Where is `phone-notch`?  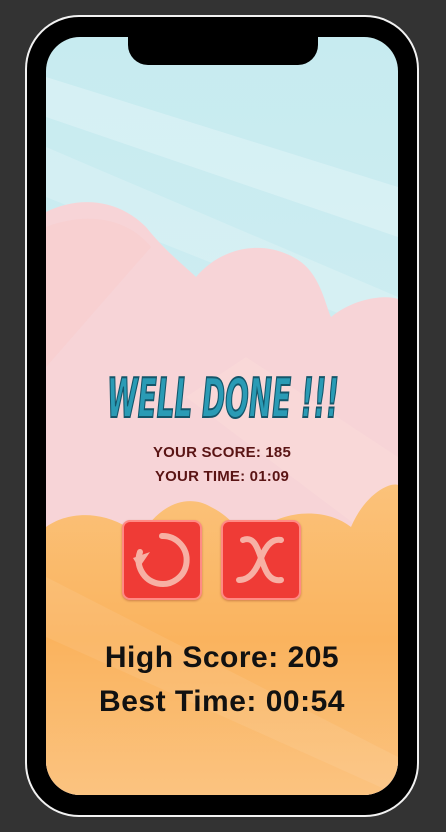 phone-notch is located at coordinates (223, 51).